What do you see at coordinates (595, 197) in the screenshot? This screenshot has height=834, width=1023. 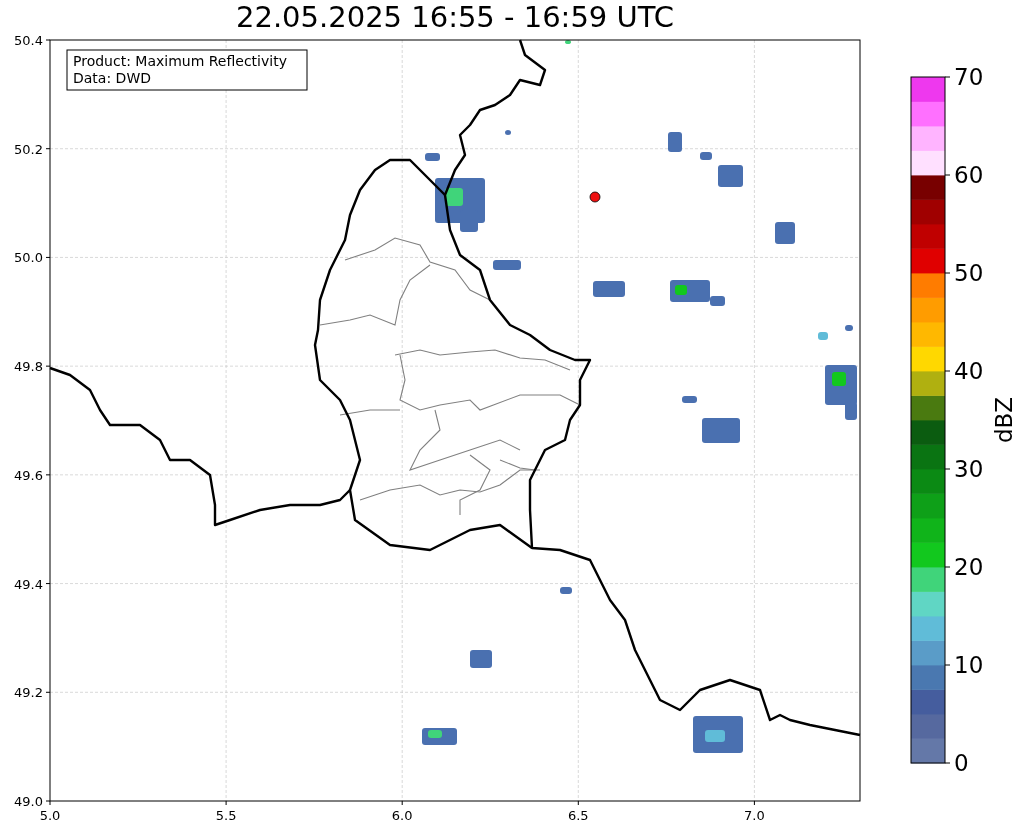 I see `location-marker` at bounding box center [595, 197].